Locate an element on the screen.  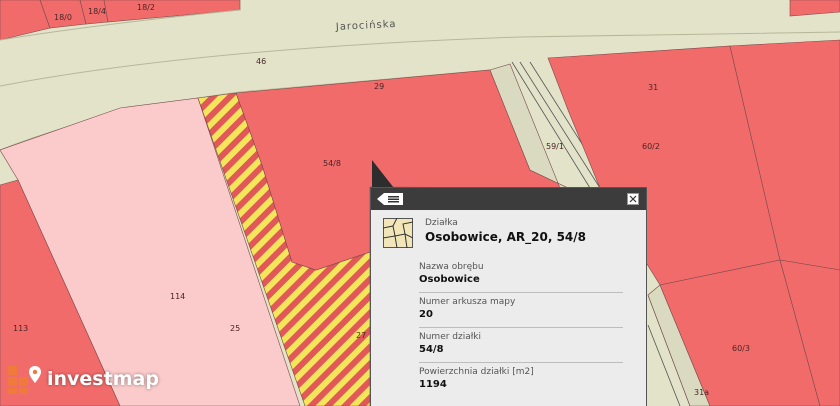
parcel-label: 31a is located at coordinates (701, 392).